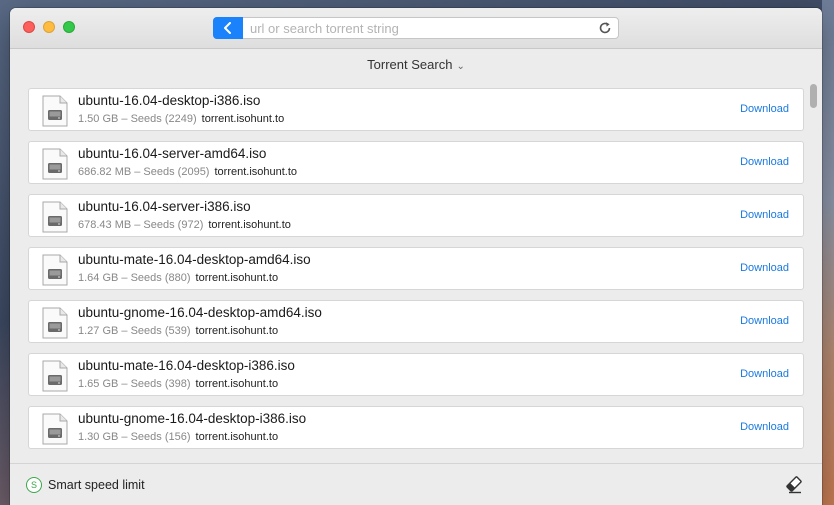  Describe the element at coordinates (134, 331) in the screenshot. I see `size-seeds: 1.27 GB – Seeds (539)` at that location.